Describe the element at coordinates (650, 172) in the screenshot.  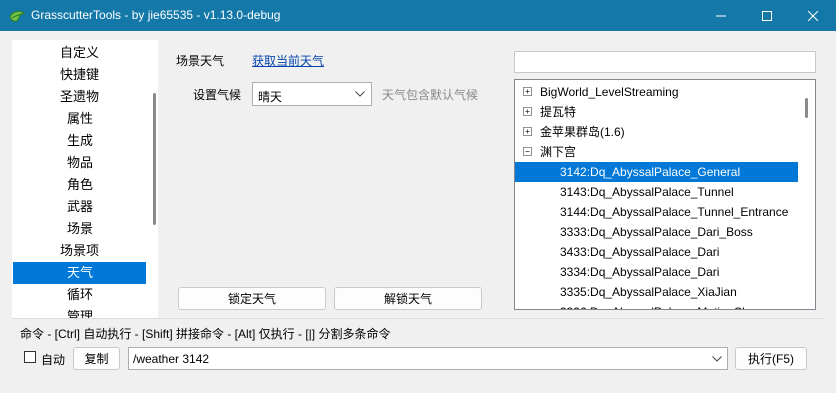
I see `tree-node-label: 3142:Dq_AbyssalPalace_General` at that location.